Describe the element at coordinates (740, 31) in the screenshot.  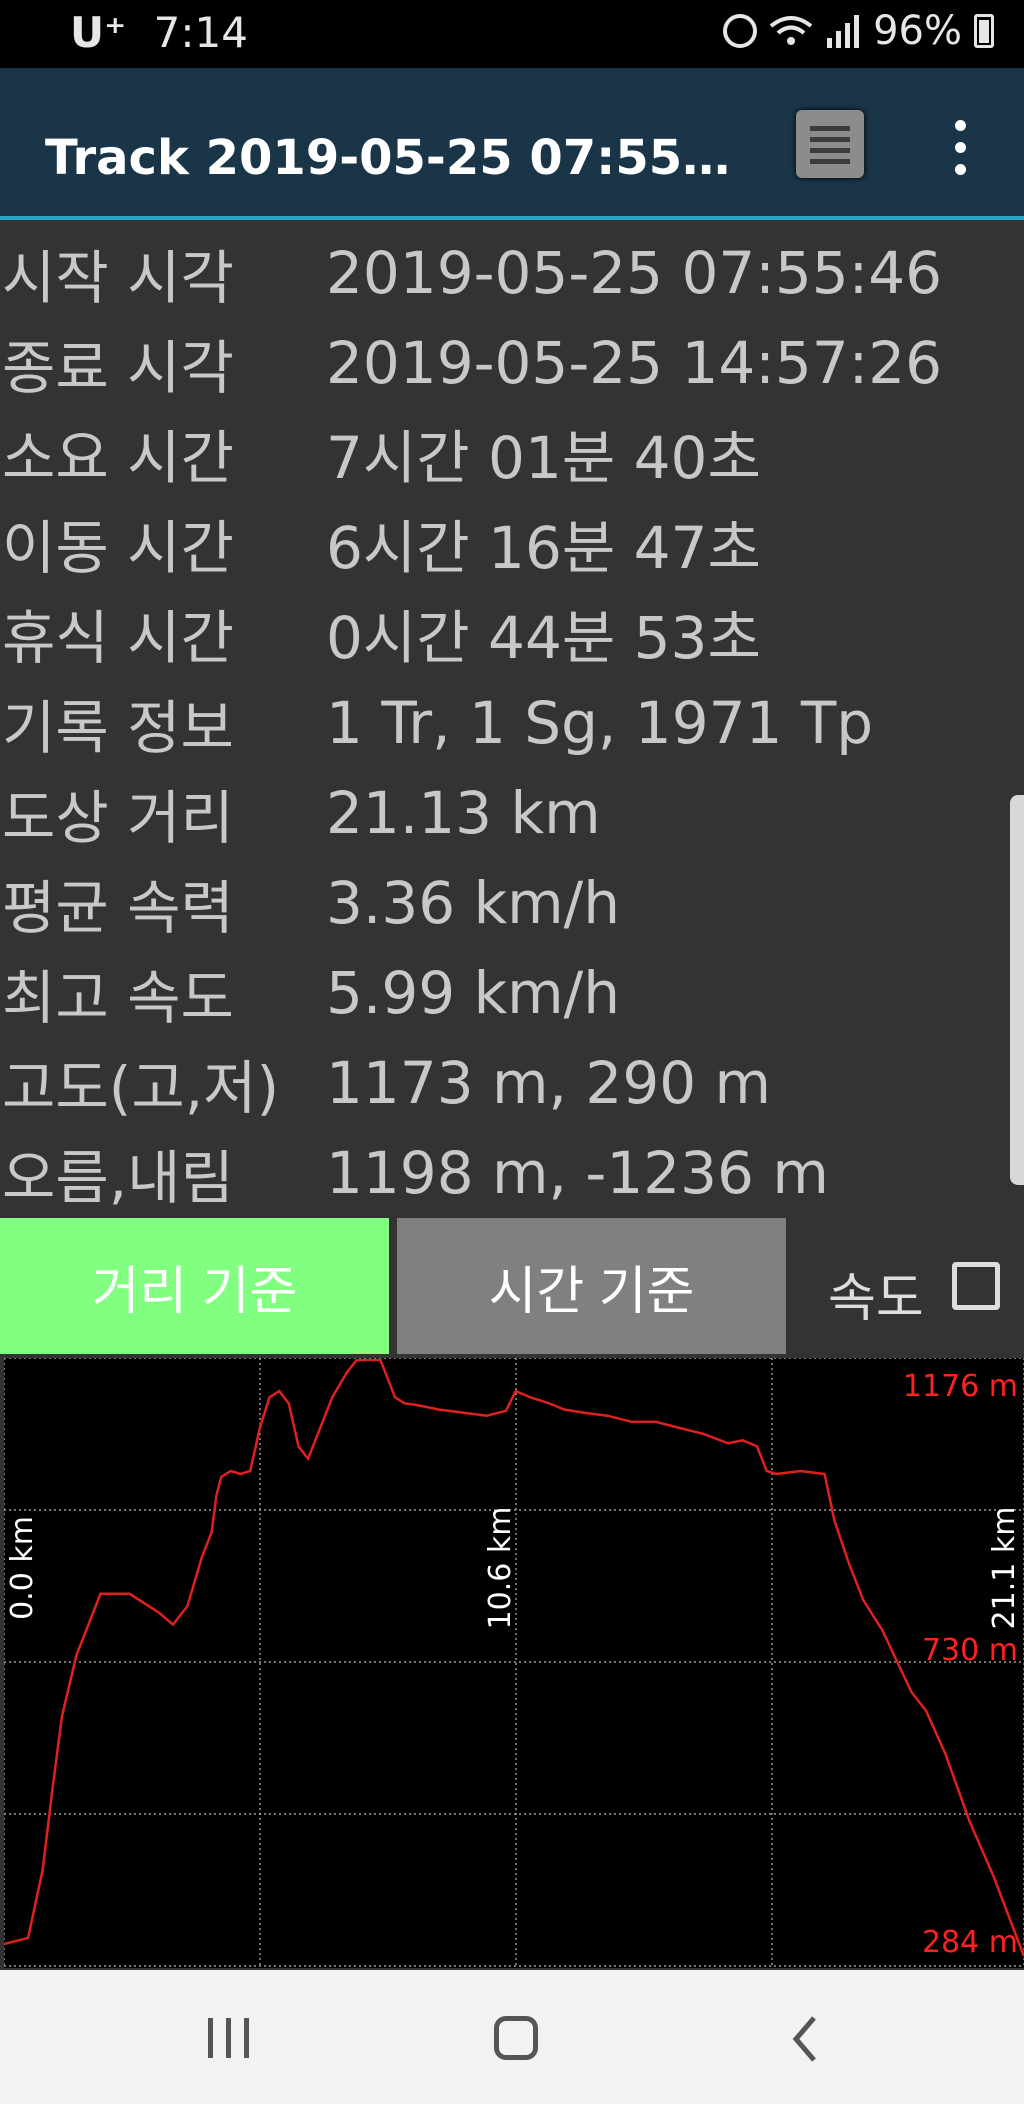
I see `alarm-icon` at that location.